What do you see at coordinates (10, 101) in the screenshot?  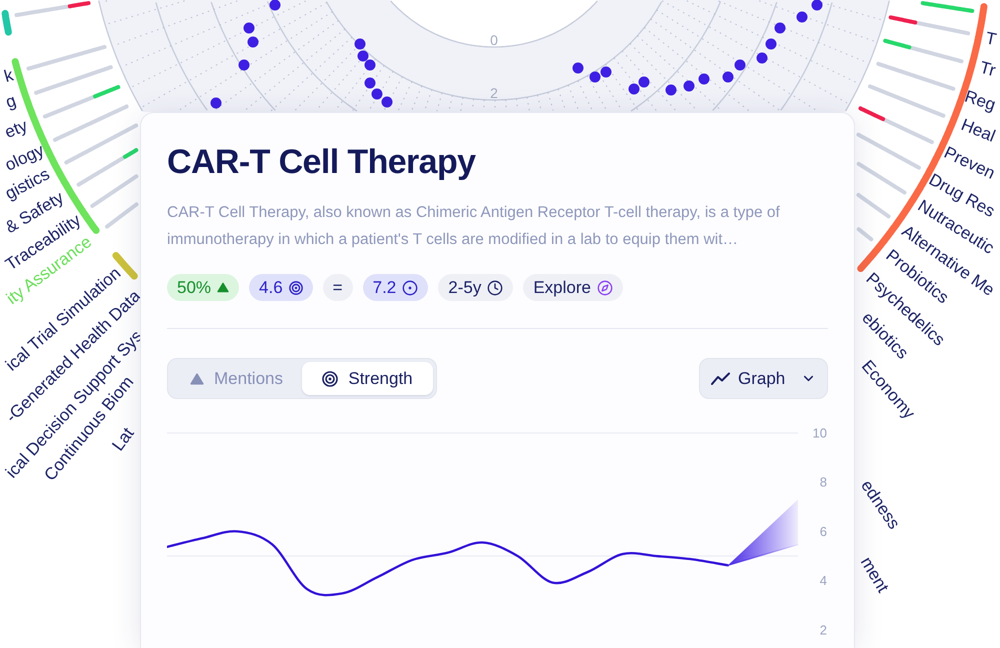 I see `category-label: g` at bounding box center [10, 101].